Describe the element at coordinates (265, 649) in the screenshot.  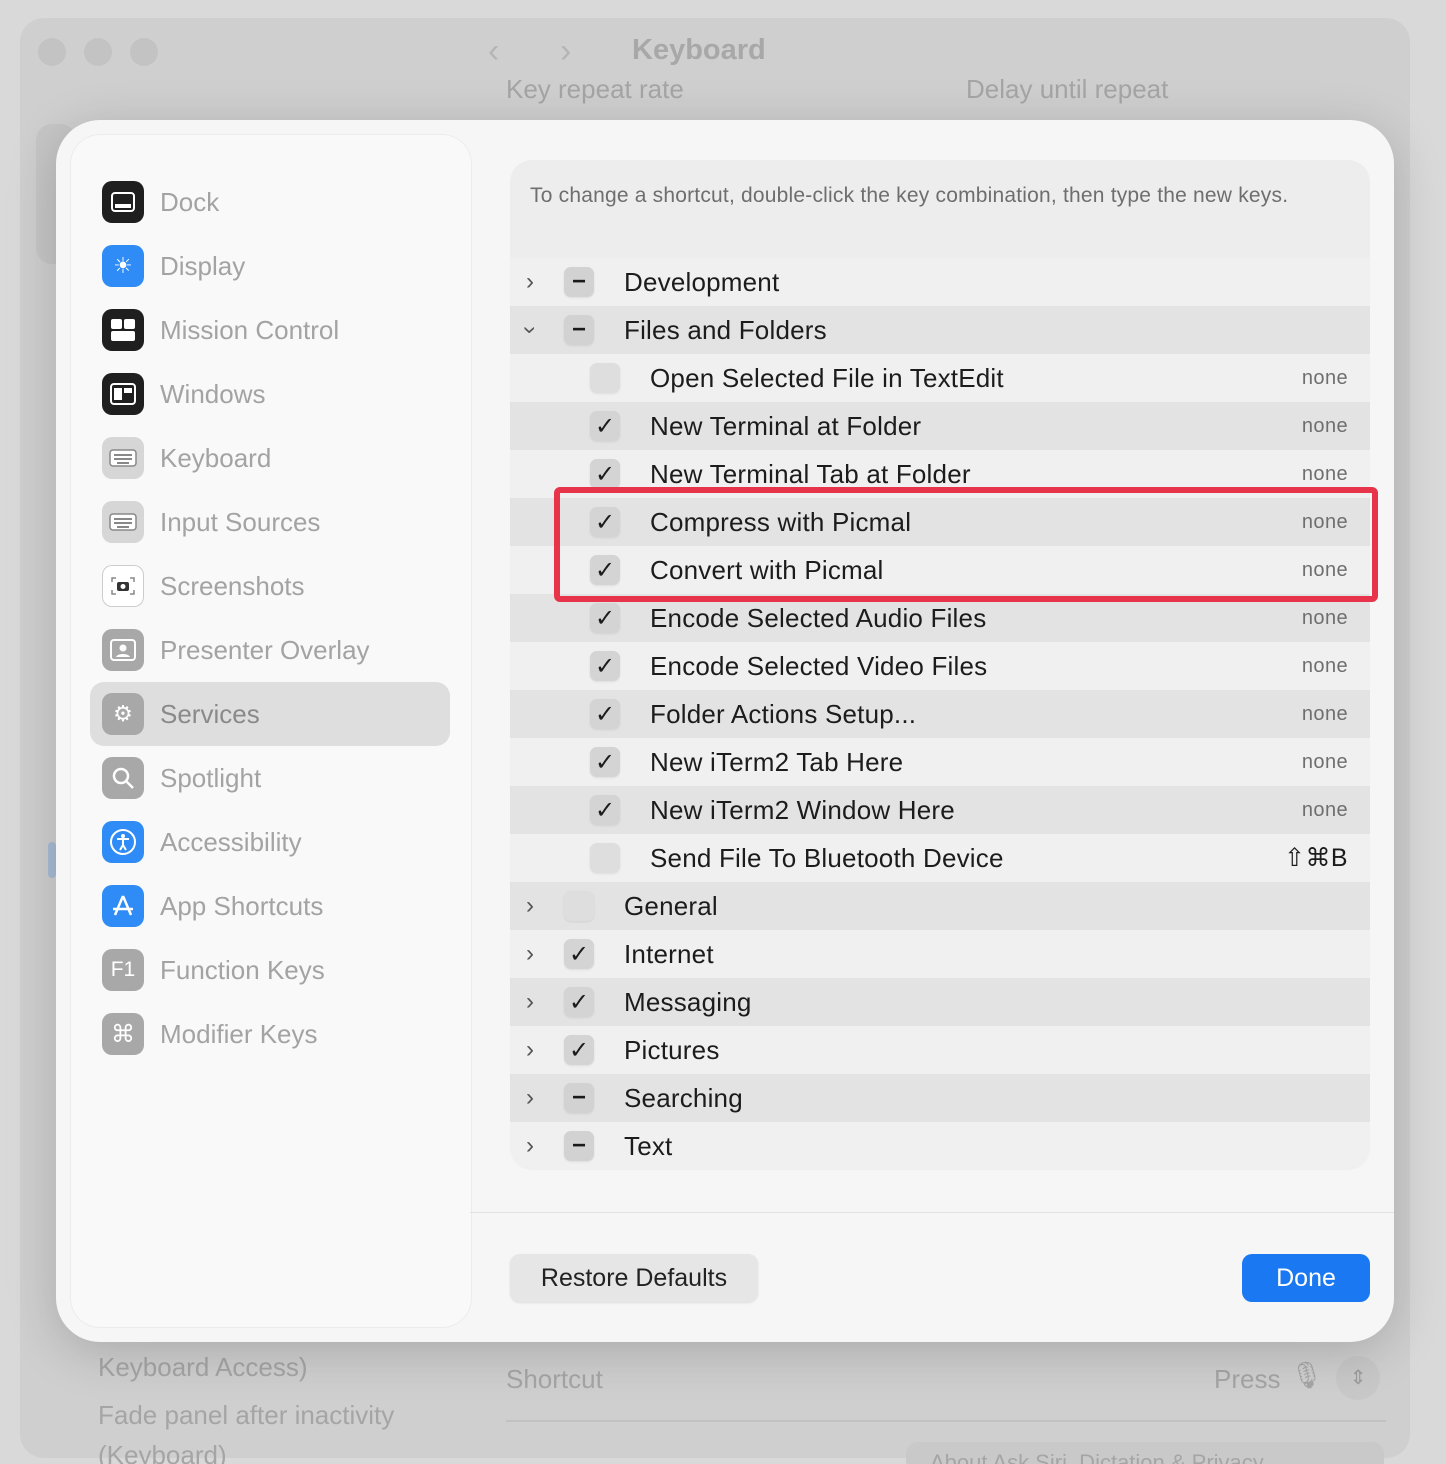
I see `sidebar-item-label: Presenter Overlay` at that location.